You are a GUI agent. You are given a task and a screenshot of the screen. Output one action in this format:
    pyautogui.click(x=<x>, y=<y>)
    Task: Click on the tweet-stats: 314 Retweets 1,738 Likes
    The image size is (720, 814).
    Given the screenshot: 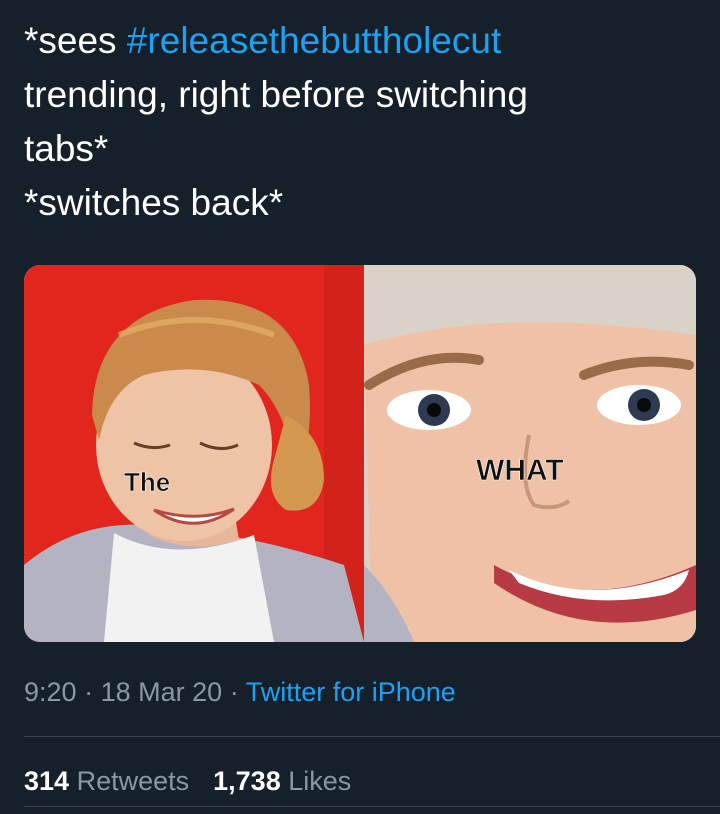 What is the action you would take?
    pyautogui.click(x=187, y=781)
    